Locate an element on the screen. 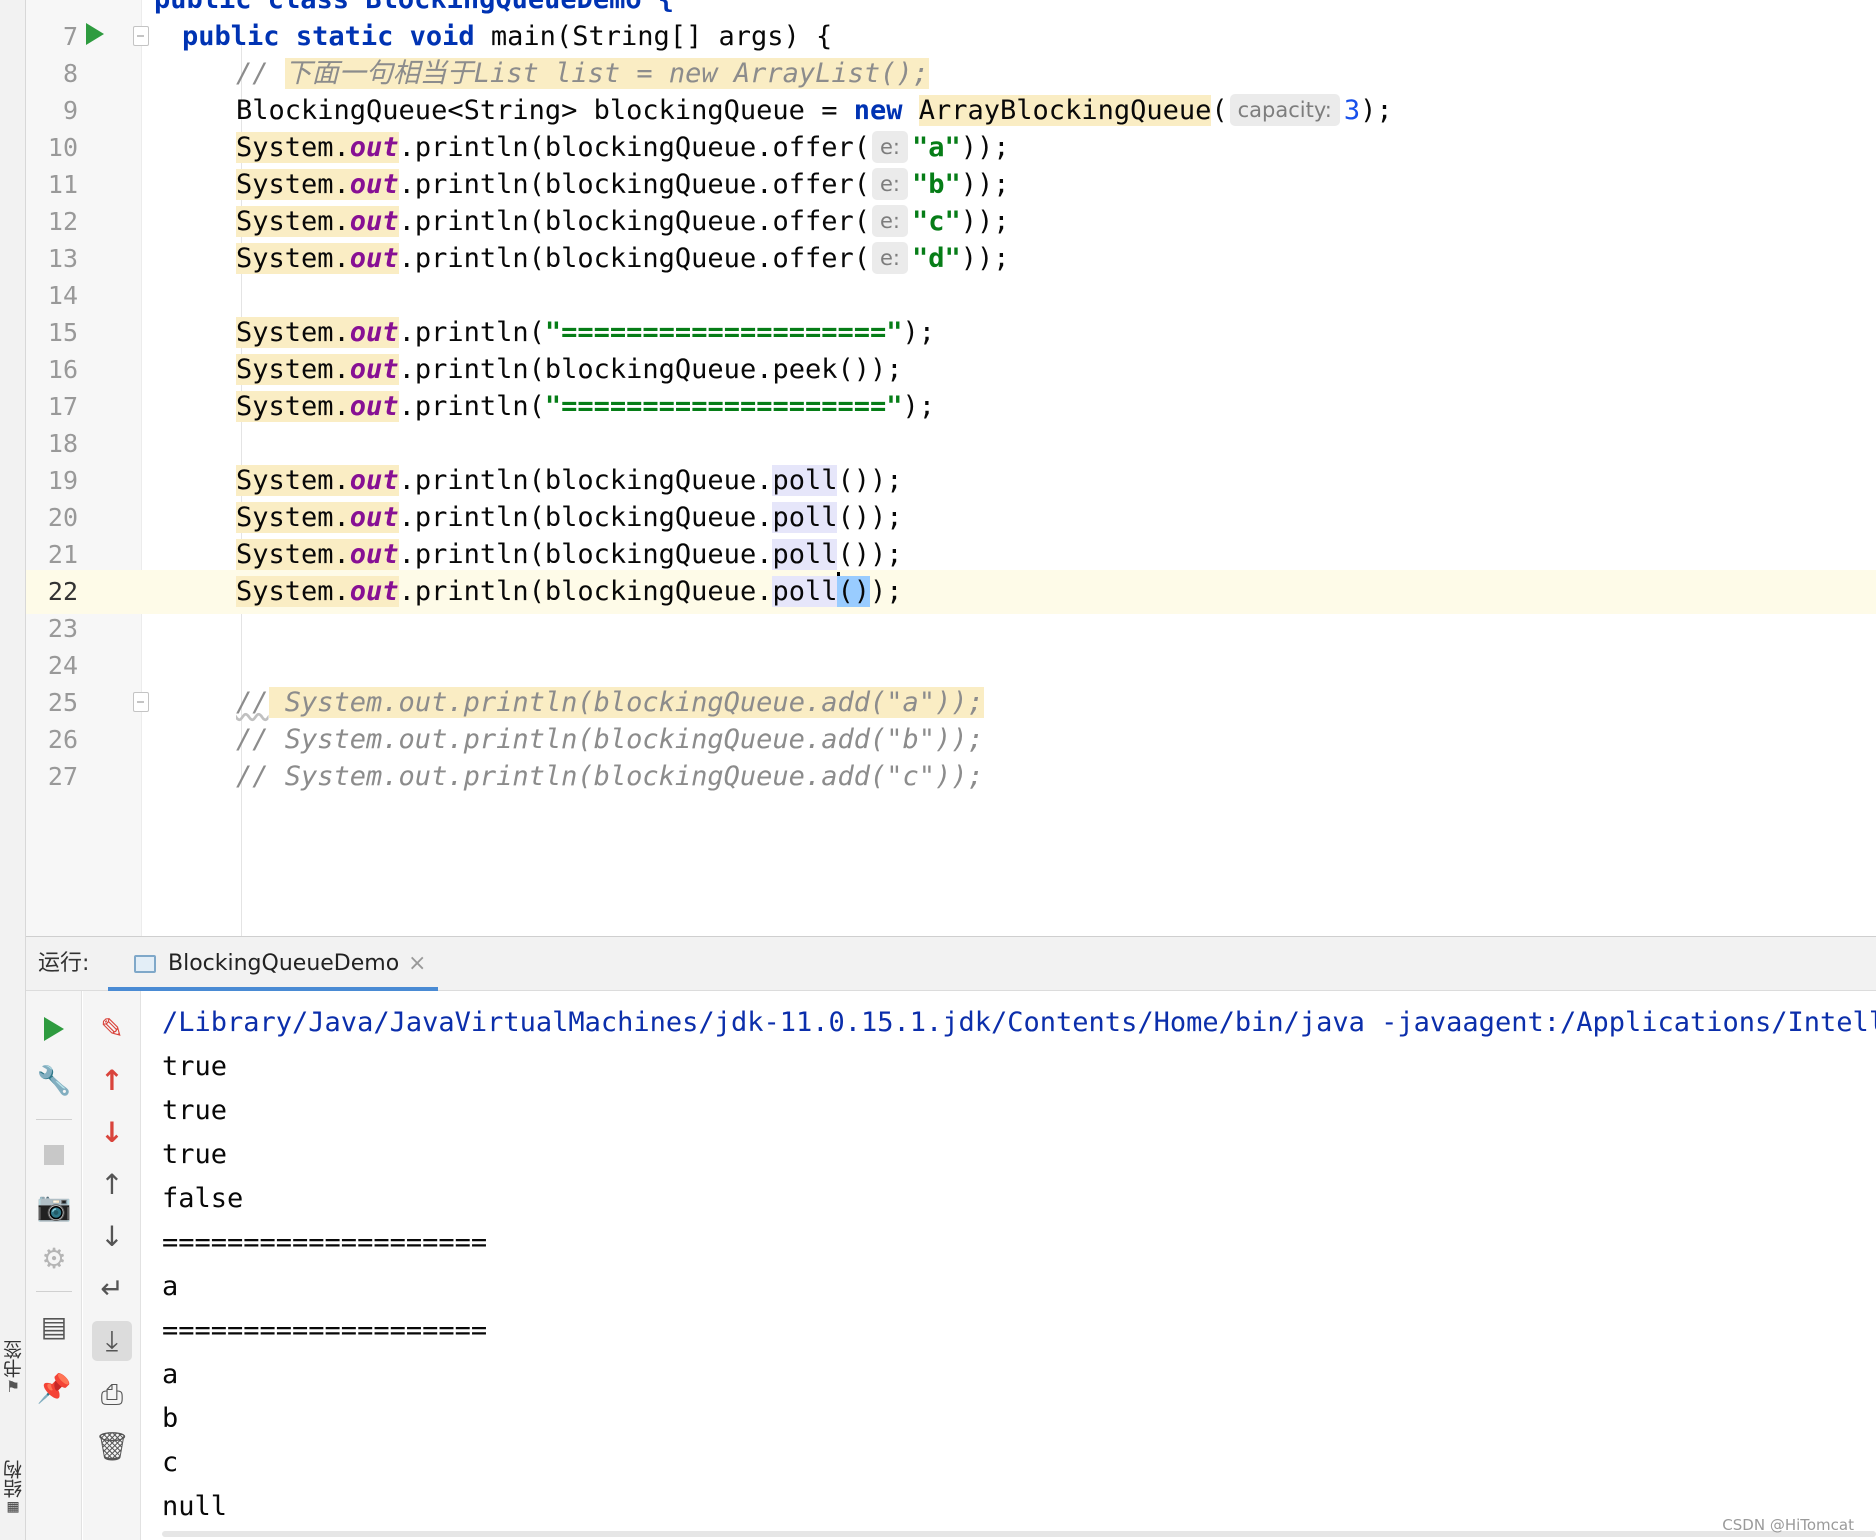 The height and width of the screenshot is (1540, 1876). stop-icon is located at coordinates (54, 1155).